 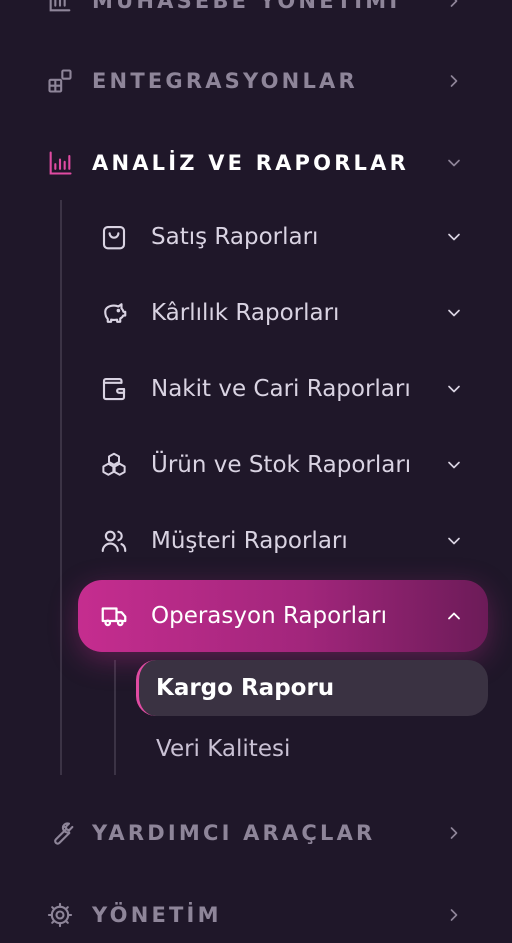 What do you see at coordinates (256, 14) in the screenshot?
I see `nav-section-muhasebe: MUHASEBE YÖNETİMİ` at bounding box center [256, 14].